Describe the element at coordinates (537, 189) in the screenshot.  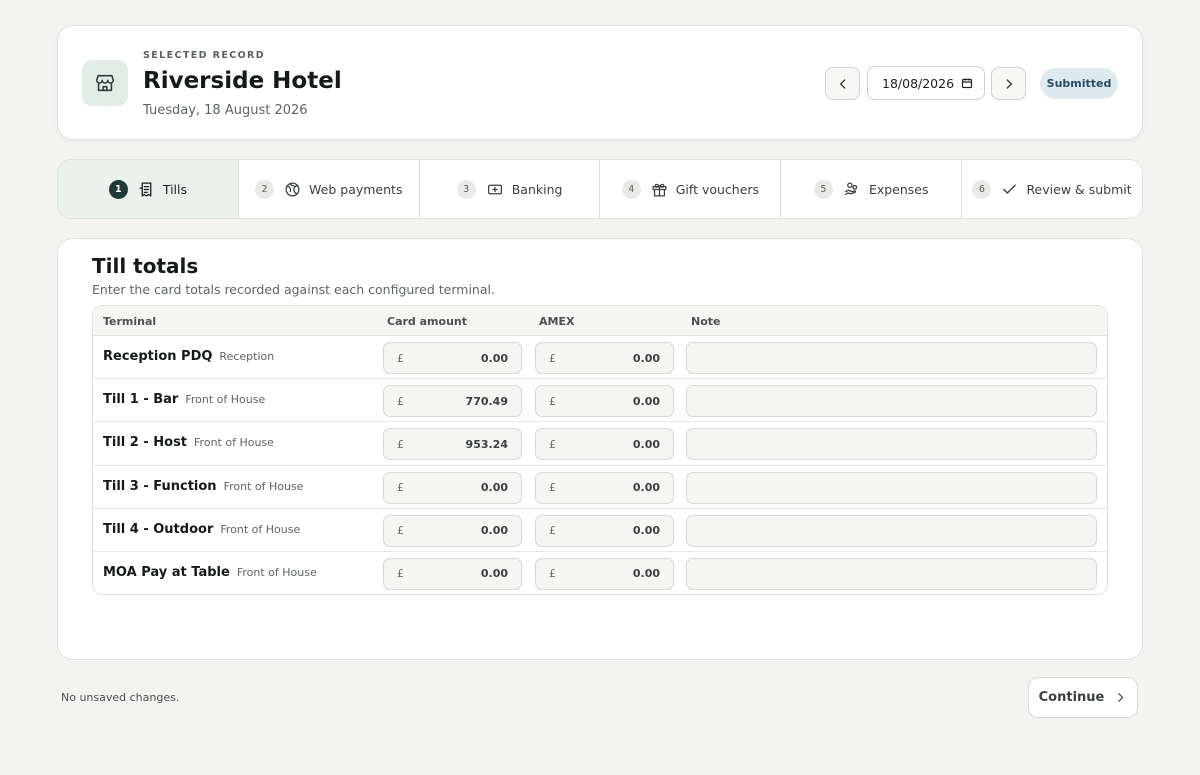
I see `step-label: Banking` at that location.